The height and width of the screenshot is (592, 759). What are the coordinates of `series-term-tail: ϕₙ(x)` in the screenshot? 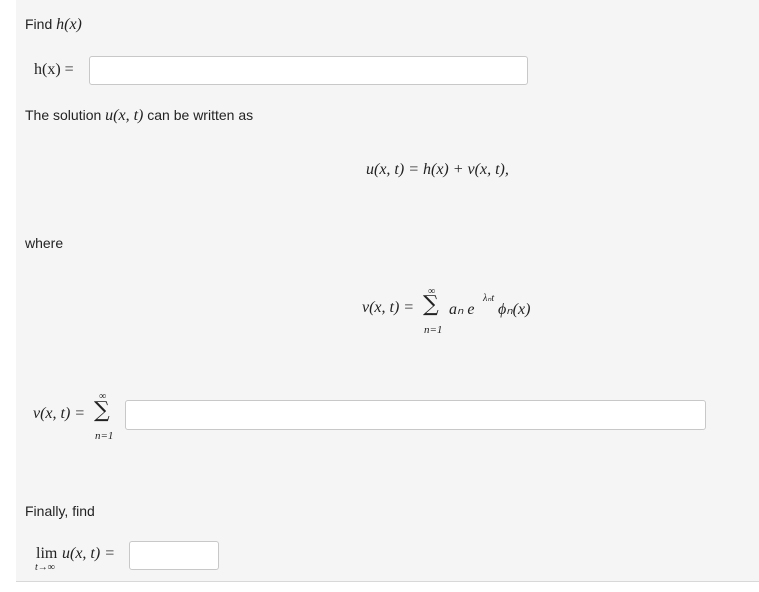 It's located at (514, 309).